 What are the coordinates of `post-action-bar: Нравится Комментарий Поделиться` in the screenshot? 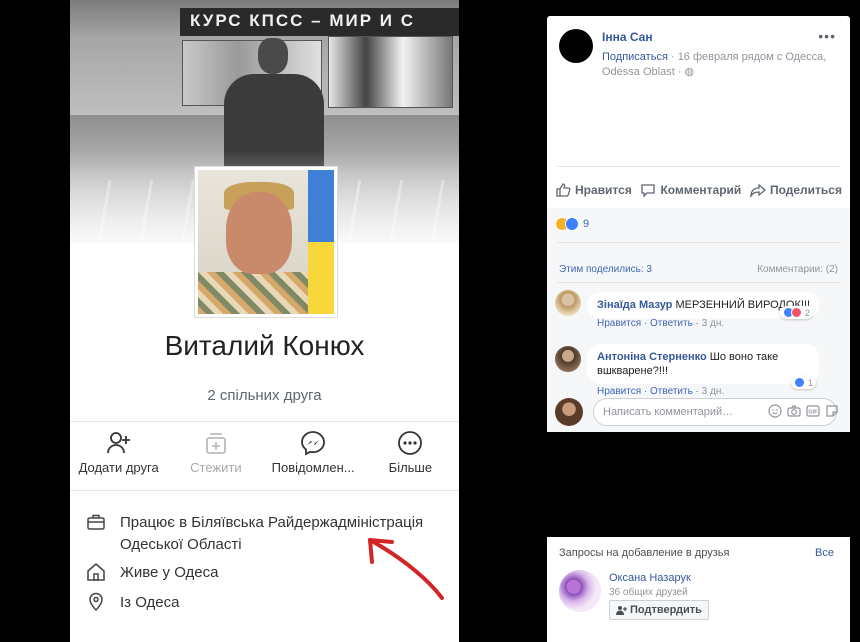 It's located at (698, 190).